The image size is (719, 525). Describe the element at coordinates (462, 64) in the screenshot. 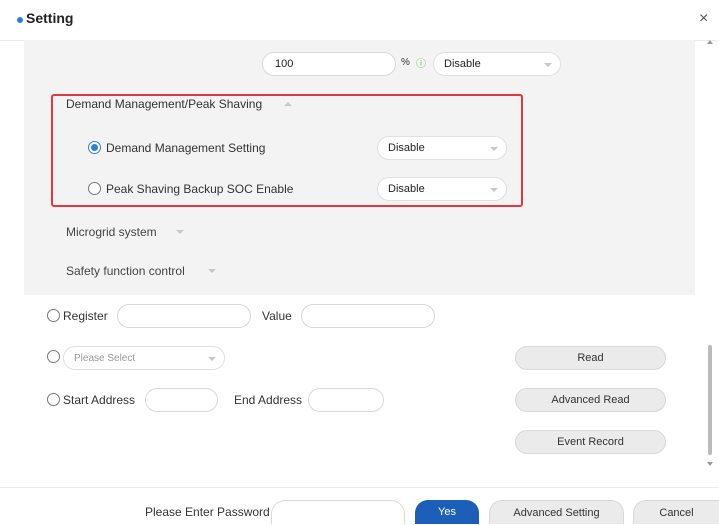

I see `top-disable-select-value: Disable` at that location.